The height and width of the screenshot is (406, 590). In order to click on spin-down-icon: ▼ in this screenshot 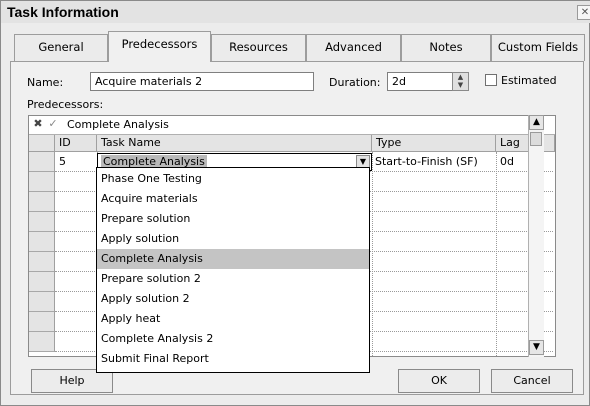, I will do `click(460, 85)`.